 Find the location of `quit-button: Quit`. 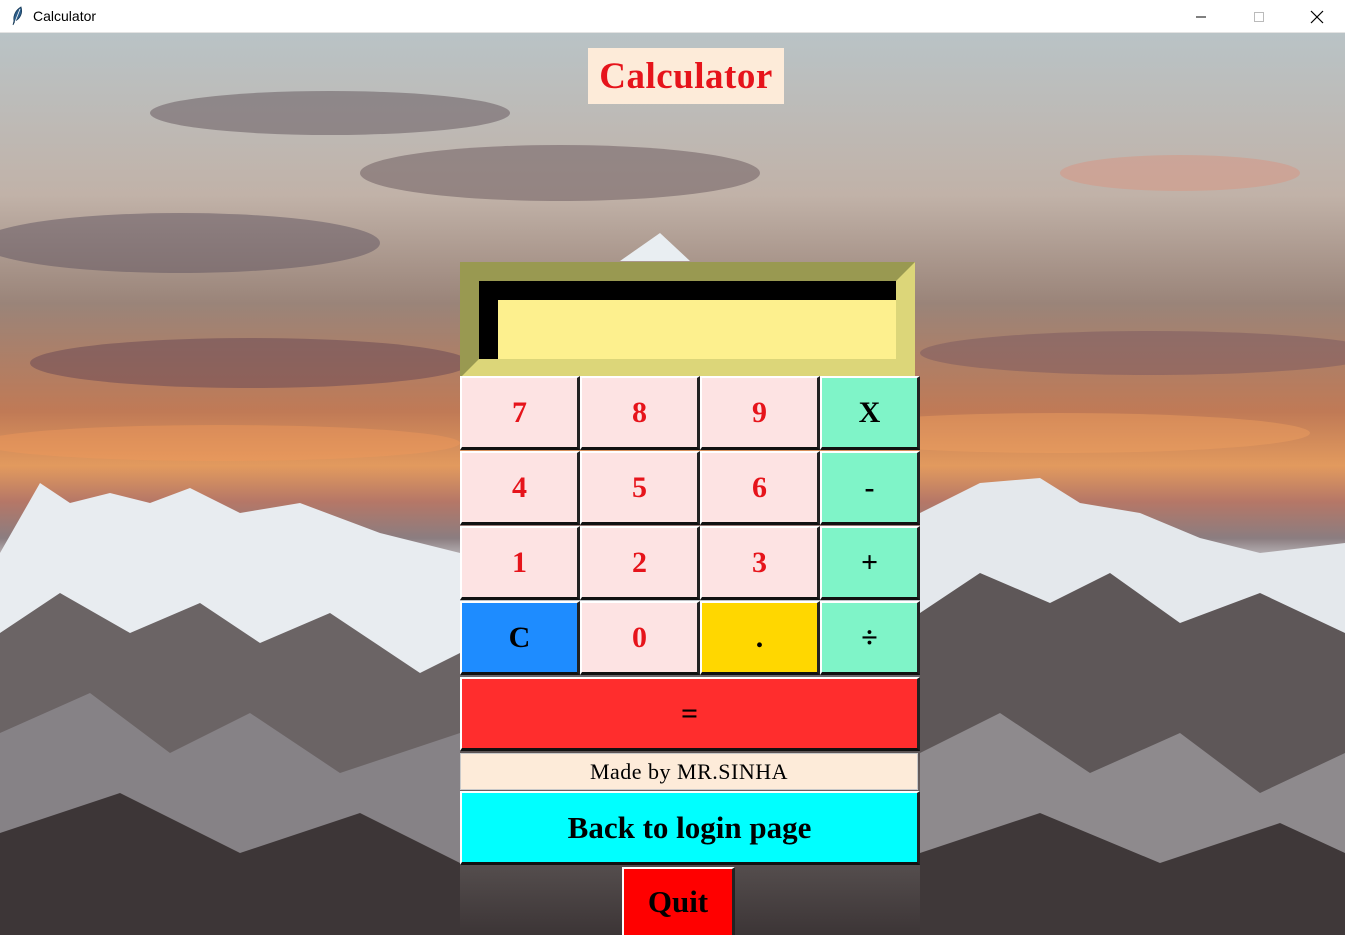

quit-button: Quit is located at coordinates (678, 901).